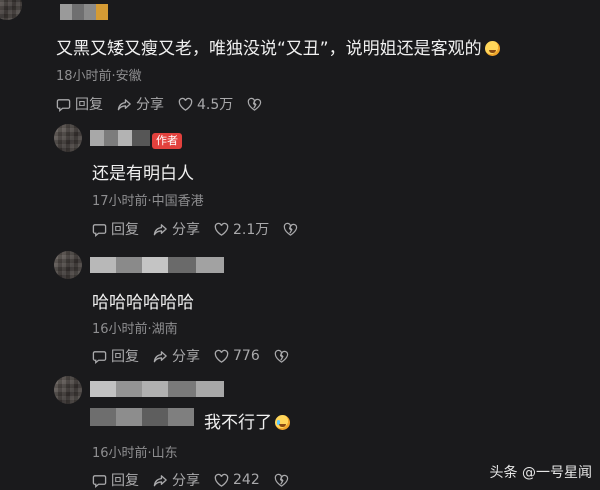  I want to click on comment-text: 又黑又矮又瘦又老，唯独没说“又丑”，说明姐还是客观的, so click(278, 46).